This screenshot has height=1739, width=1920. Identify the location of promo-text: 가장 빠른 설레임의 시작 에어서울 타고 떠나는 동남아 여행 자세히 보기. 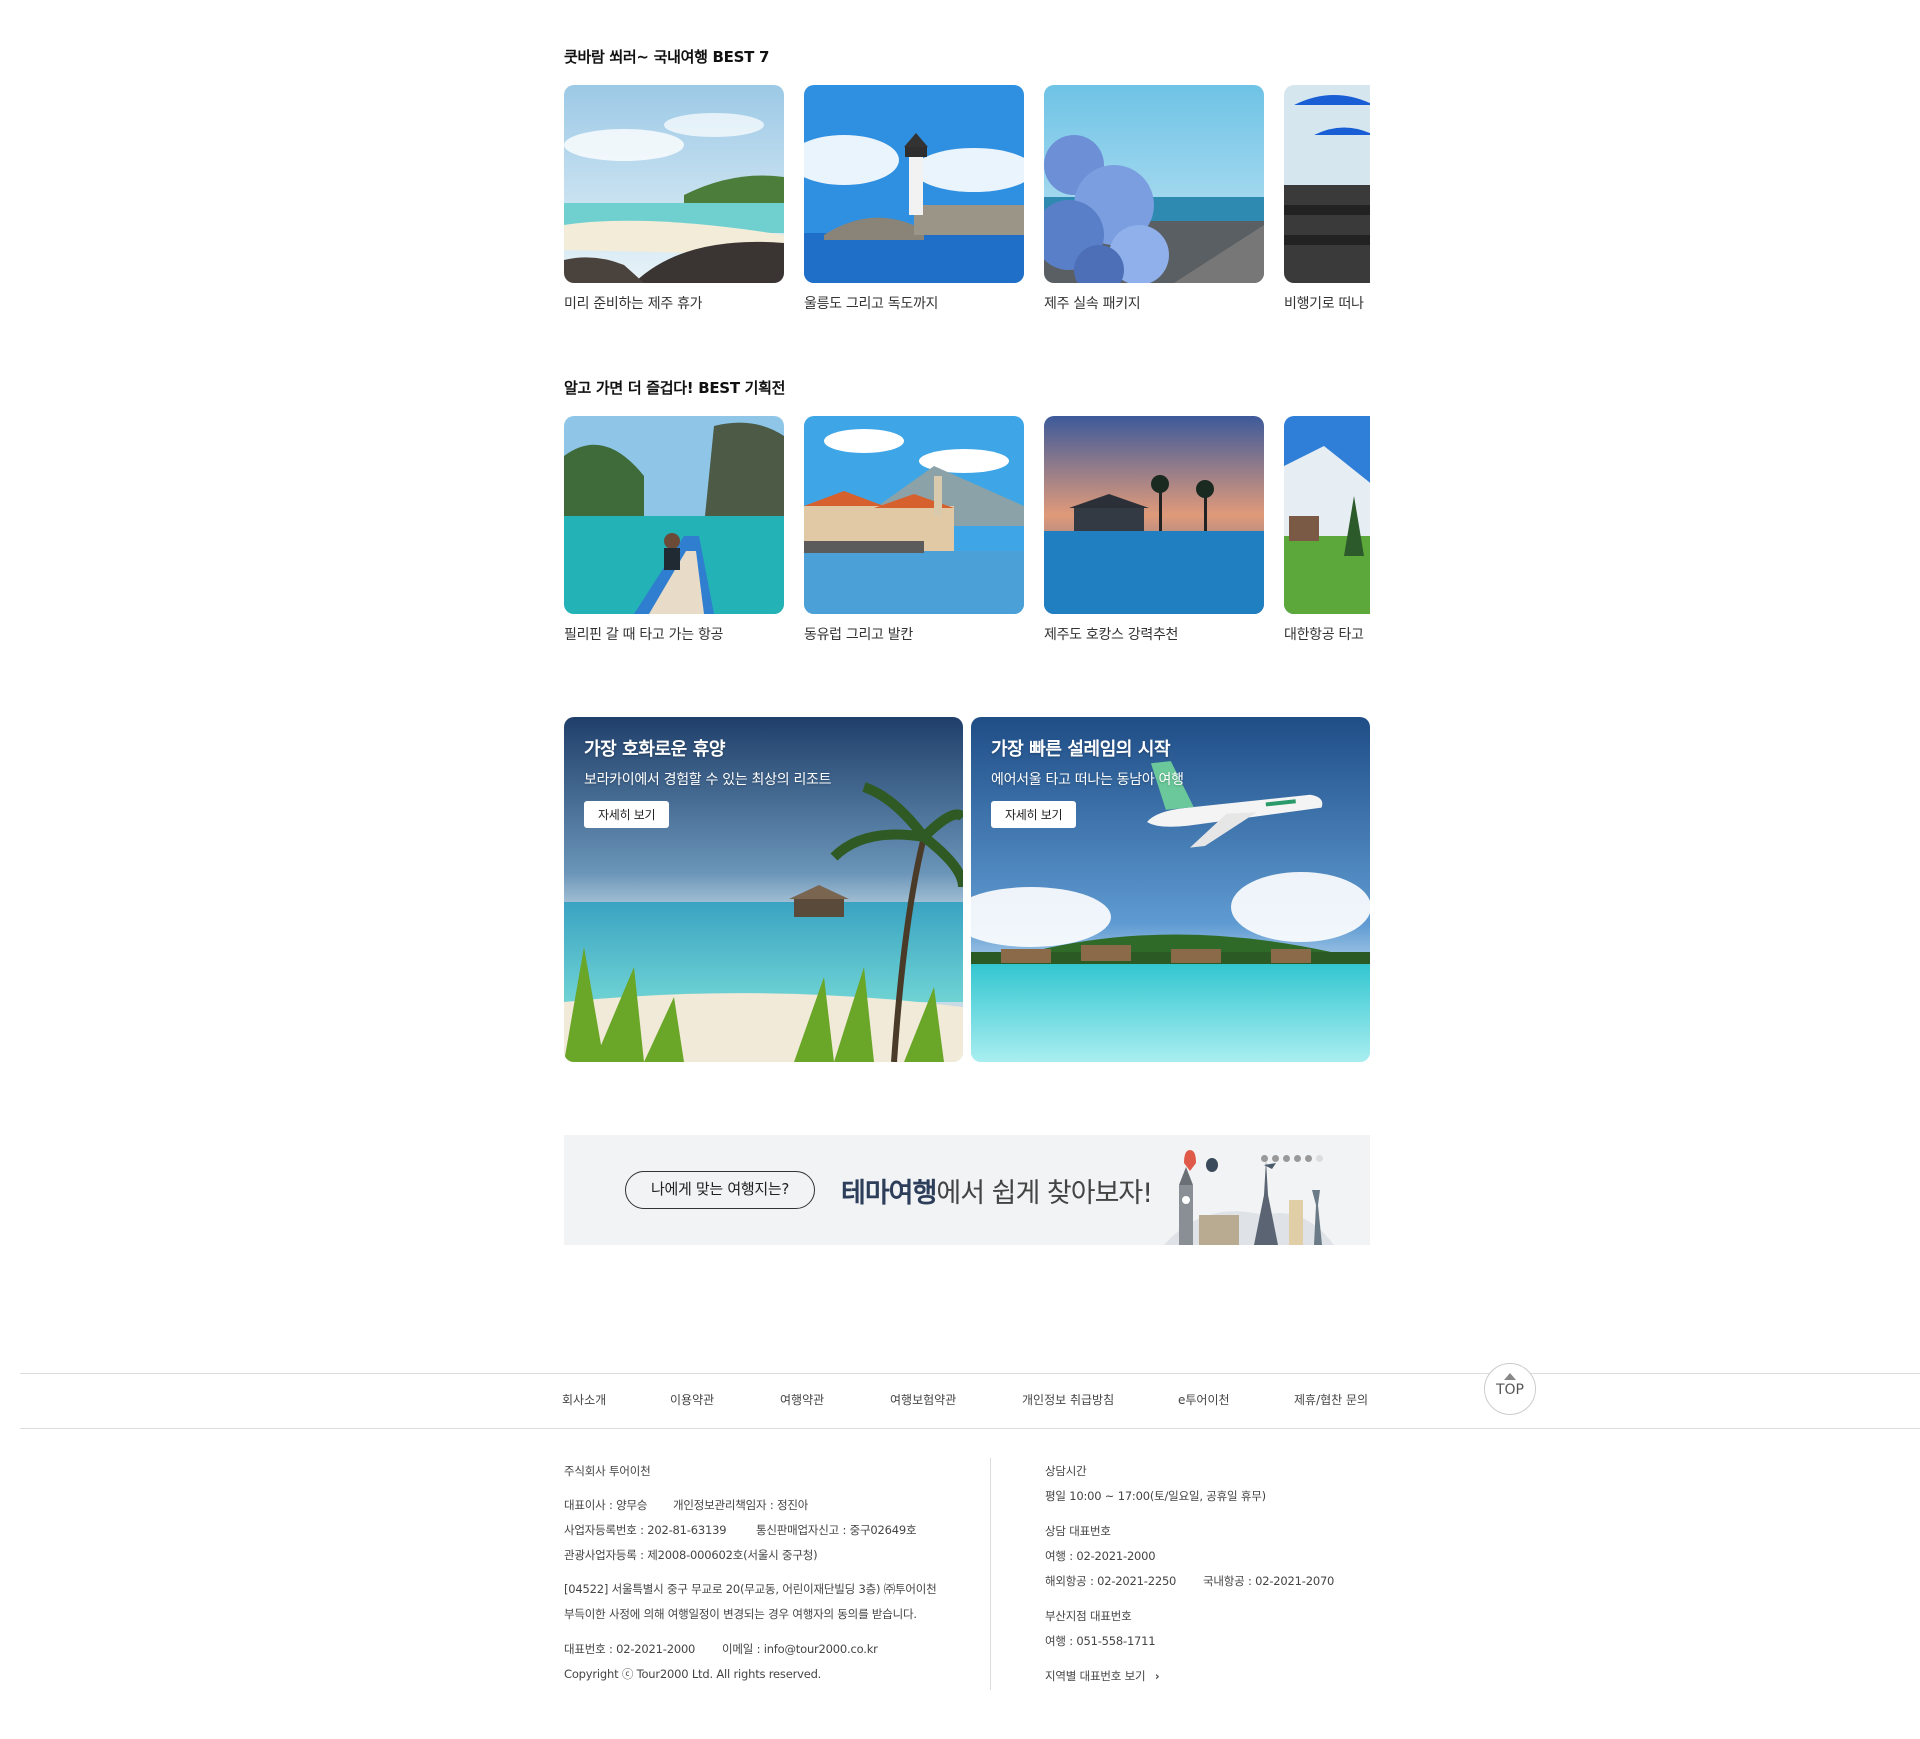
(1087, 781).